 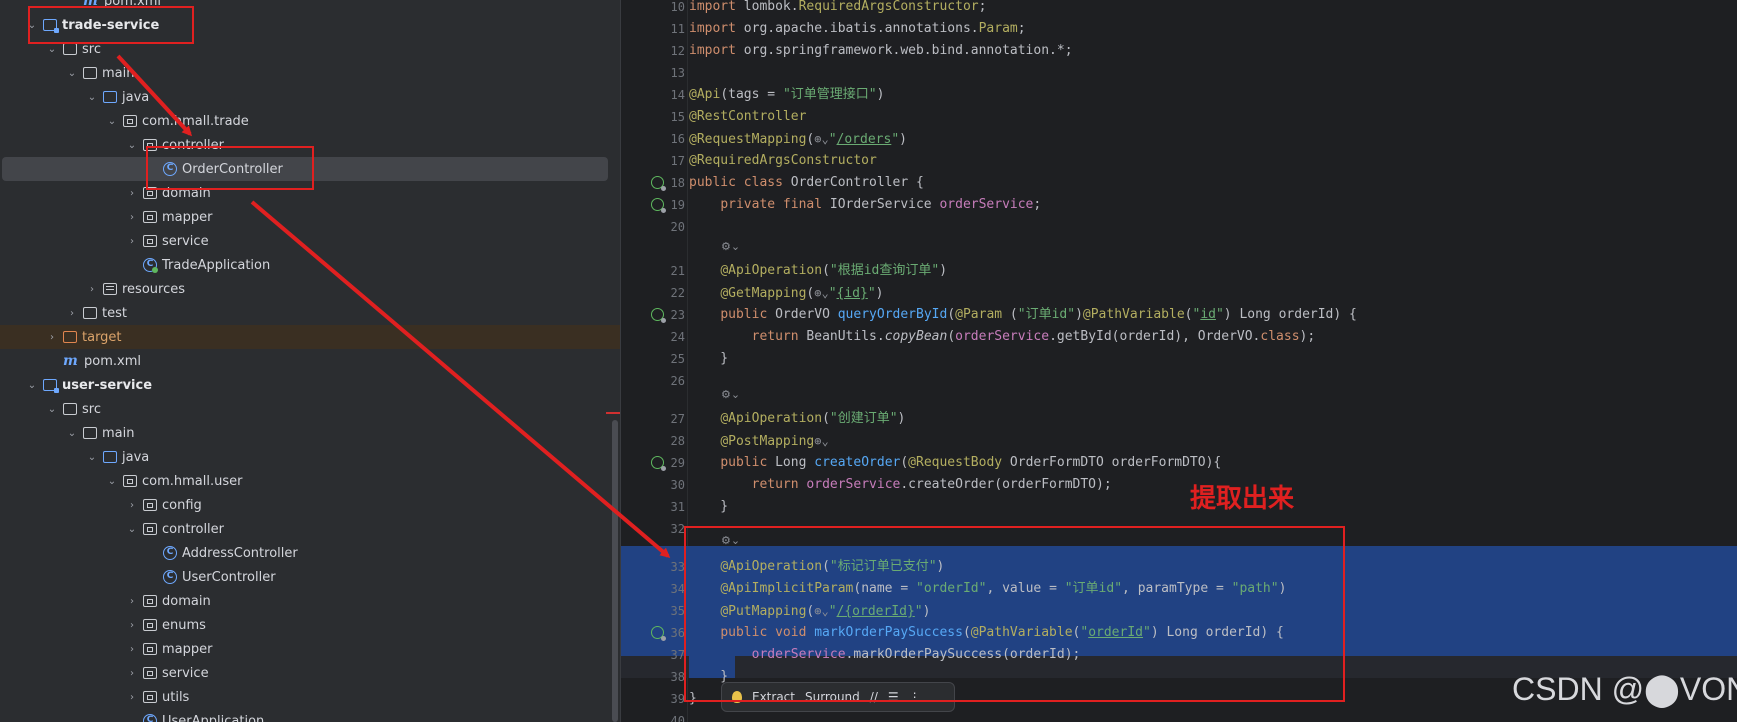 What do you see at coordinates (460, 379) in the screenshot?
I see `arrow-to-code` at bounding box center [460, 379].